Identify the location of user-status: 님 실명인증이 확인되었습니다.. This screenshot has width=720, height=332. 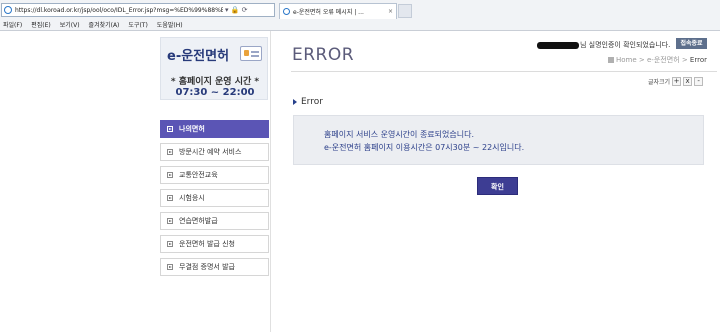
(603, 45).